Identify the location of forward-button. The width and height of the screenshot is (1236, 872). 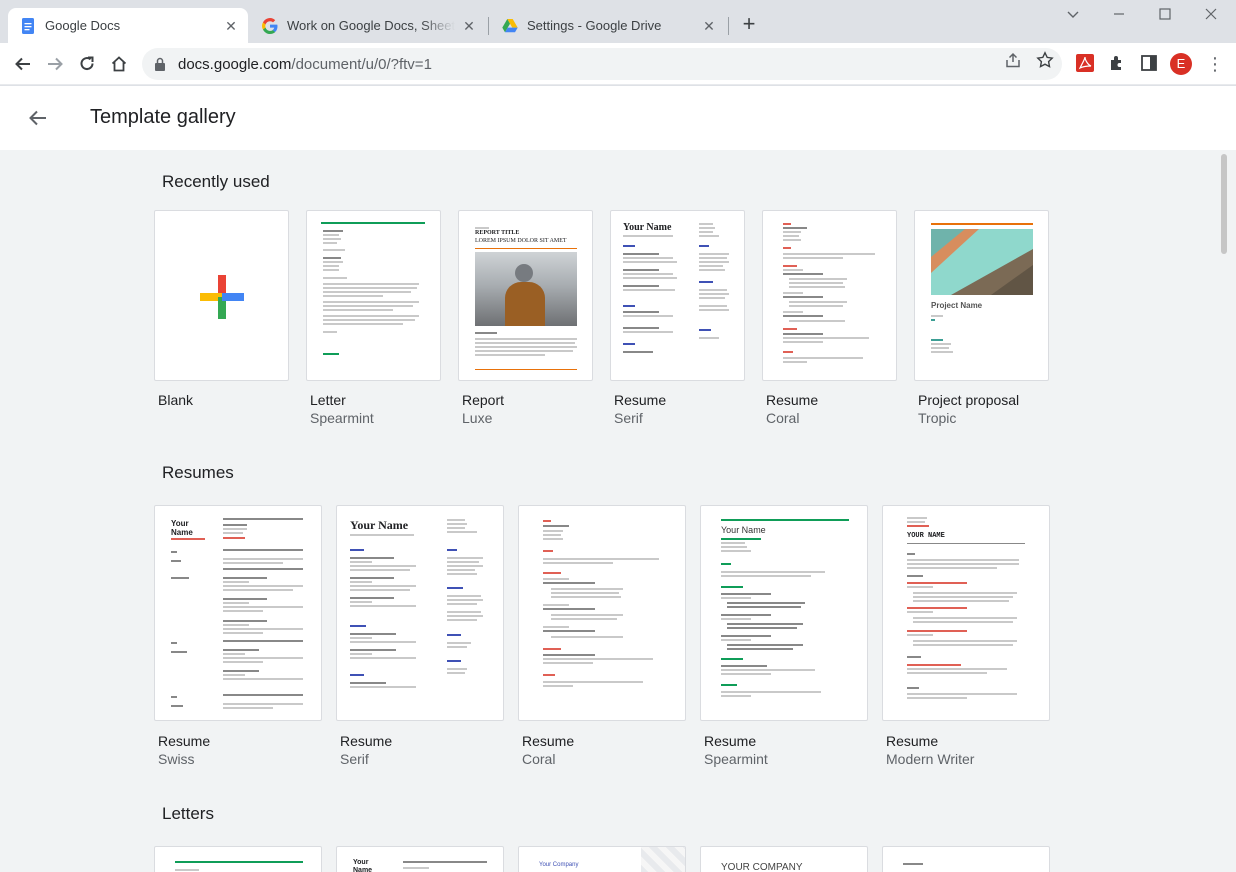
(55, 64).